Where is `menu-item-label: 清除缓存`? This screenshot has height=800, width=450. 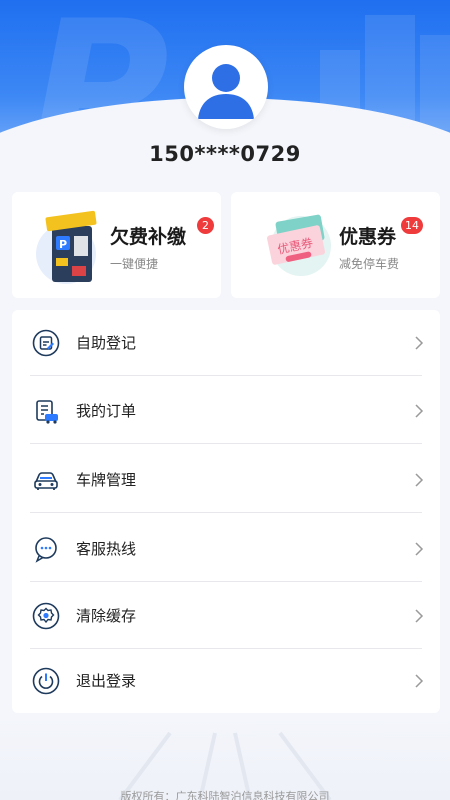 menu-item-label: 清除缓存 is located at coordinates (106, 616).